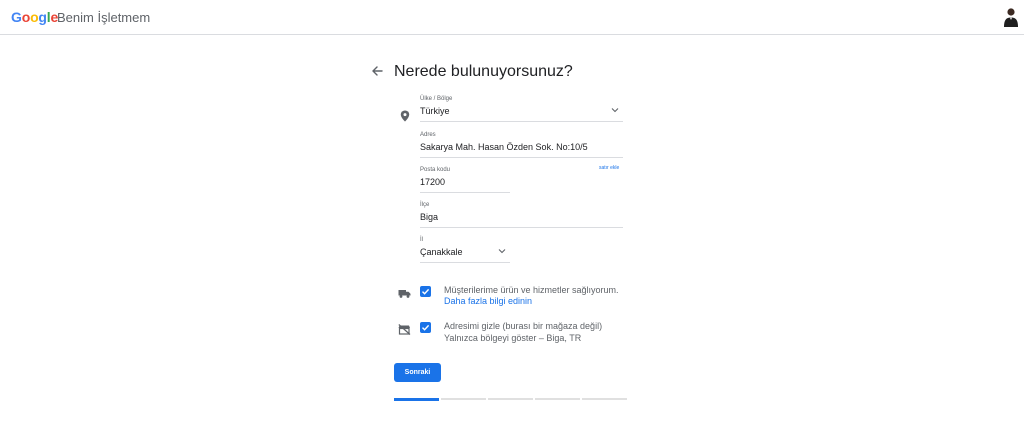  What do you see at coordinates (405, 115) in the screenshot?
I see `location-pin-icon` at bounding box center [405, 115].